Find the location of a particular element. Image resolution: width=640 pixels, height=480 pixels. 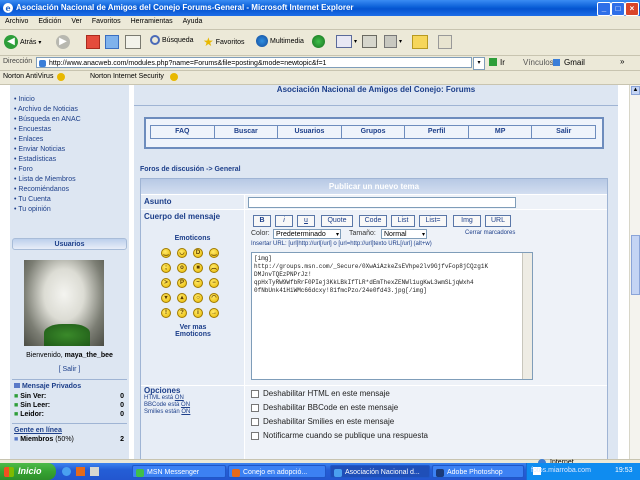

sidebar-item-enviar-noticias: • Enviar Noticias is located at coordinates (47, 150).